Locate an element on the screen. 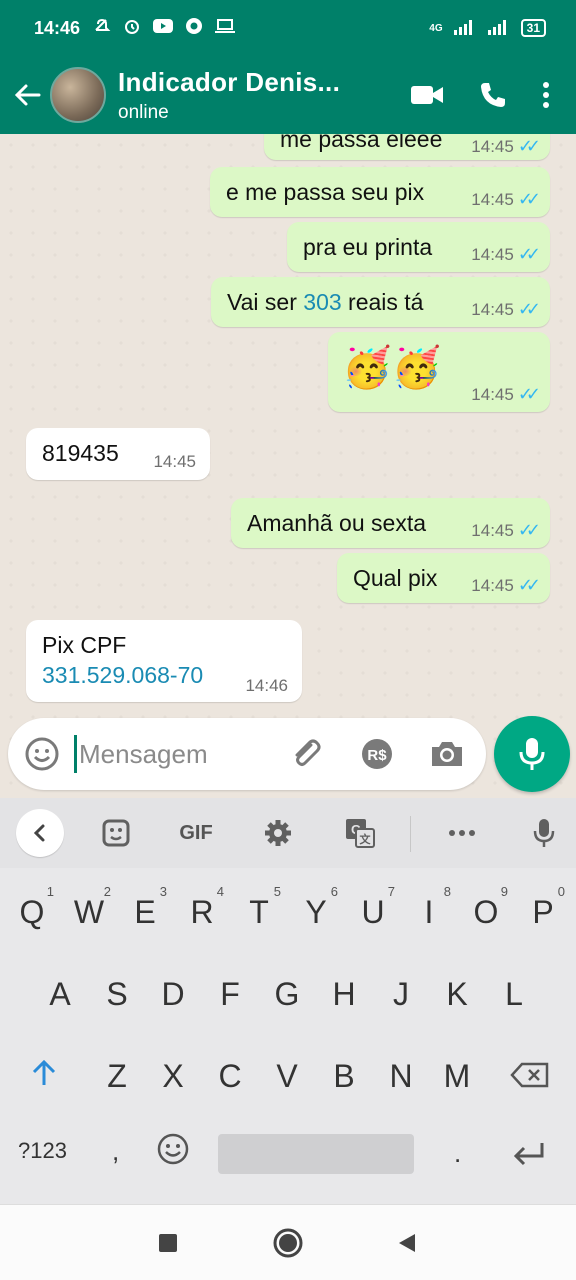  emoji-key is located at coordinates (173, 1152).